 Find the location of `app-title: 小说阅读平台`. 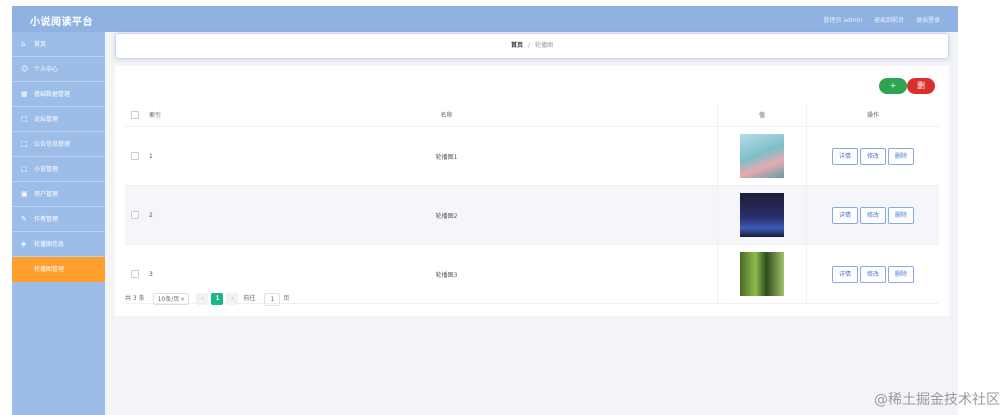

app-title: 小说阅读平台 is located at coordinates (61, 22).